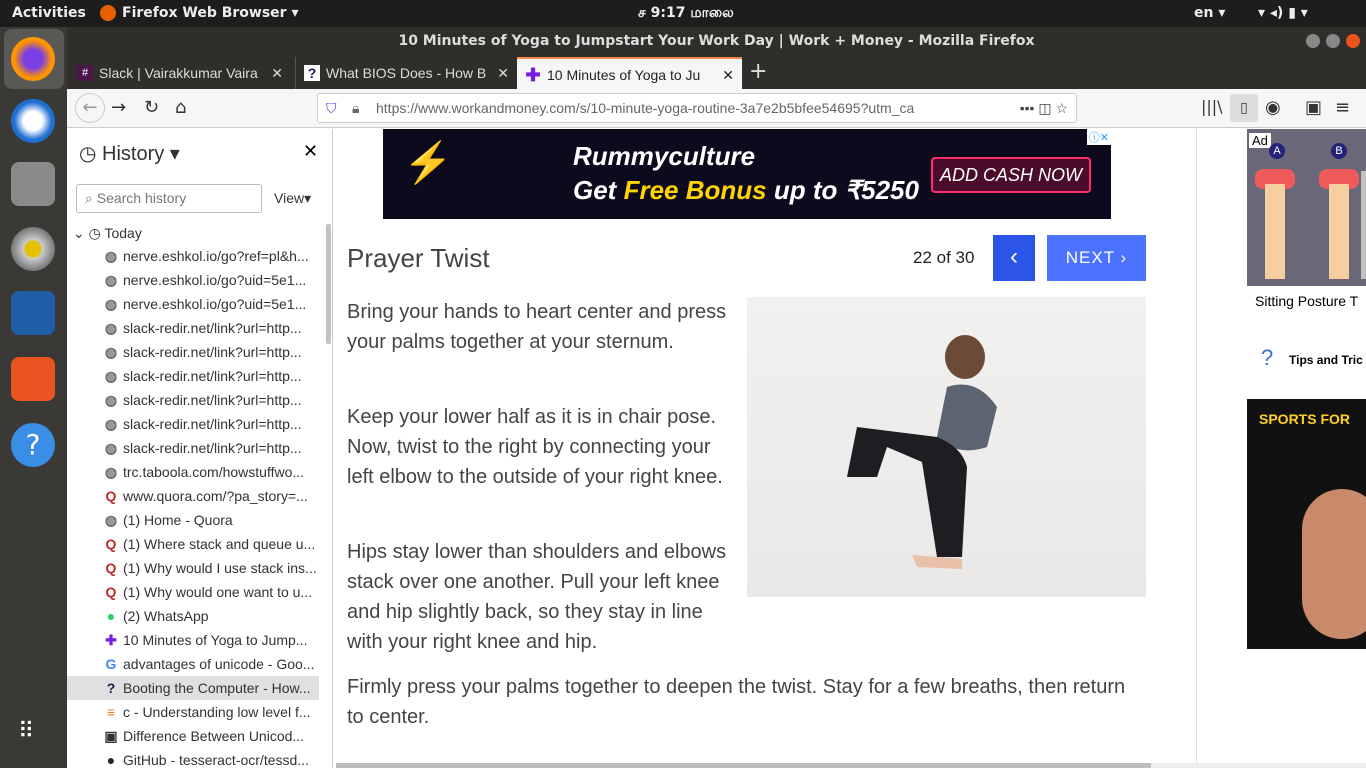 This screenshot has height=772, width=1366. Describe the element at coordinates (210, 13) in the screenshot. I see `app-menu: Firefox Web Browser ▾` at that location.